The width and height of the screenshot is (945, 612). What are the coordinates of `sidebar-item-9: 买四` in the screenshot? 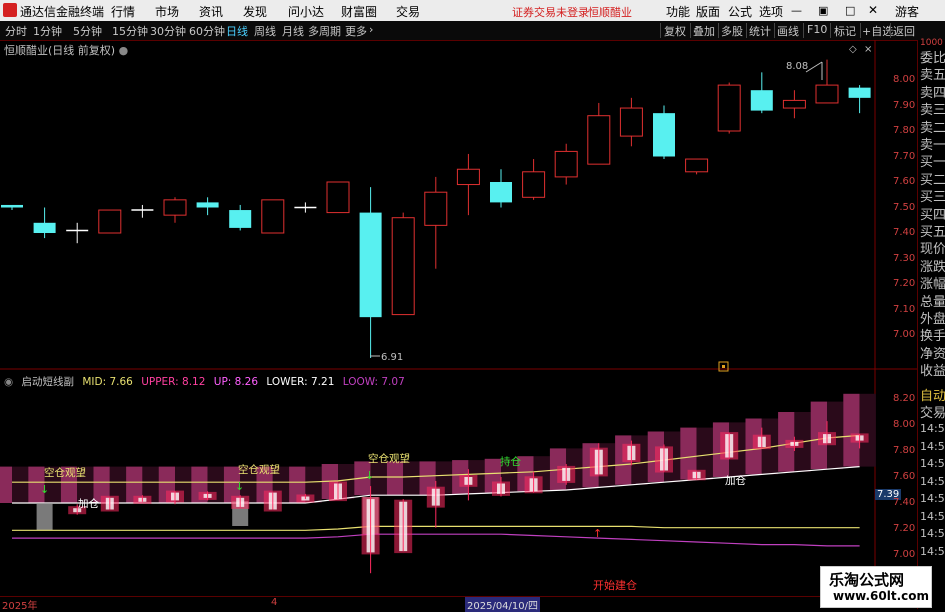 It's located at (932, 213).